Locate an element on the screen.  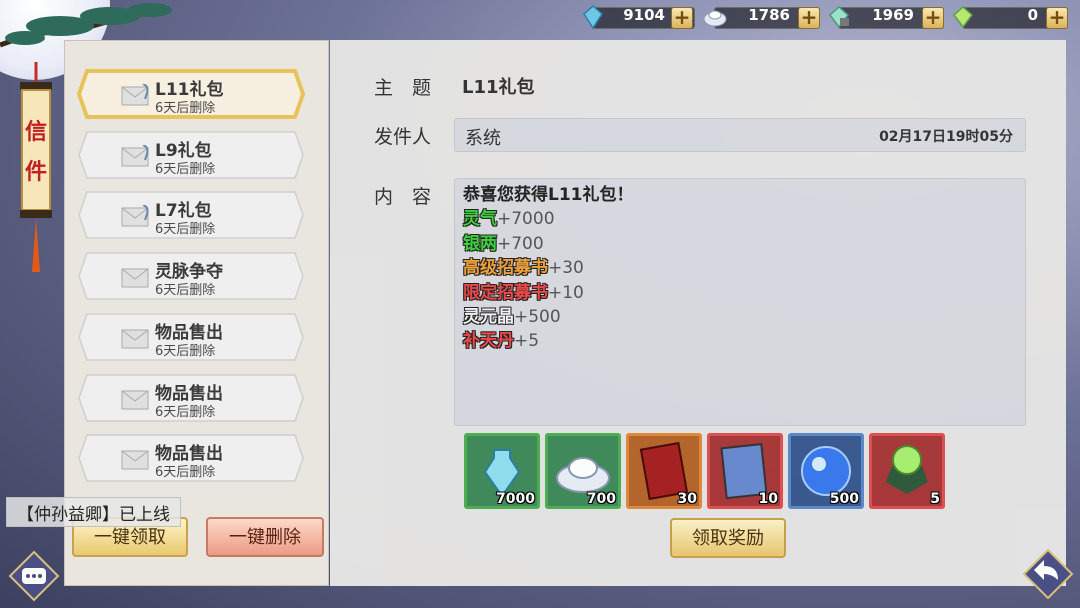
currency-value: 0 is located at coordinates (1032, 15).